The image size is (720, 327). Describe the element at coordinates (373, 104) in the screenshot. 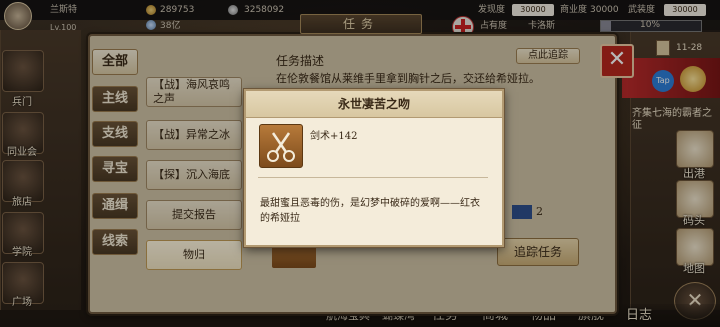

I see `popup-title: 永世凄苦之吻` at that location.